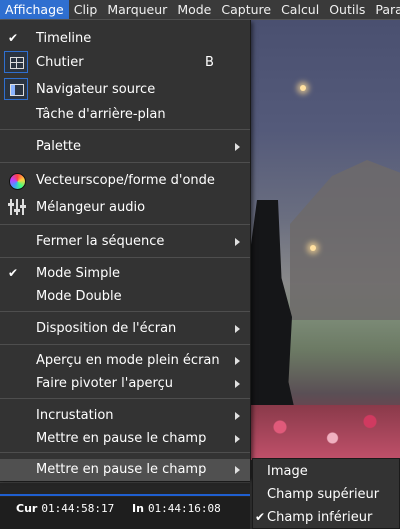 The image size is (400, 529). Describe the element at coordinates (17, 181) in the screenshot. I see `vectorscope-icon` at that location.